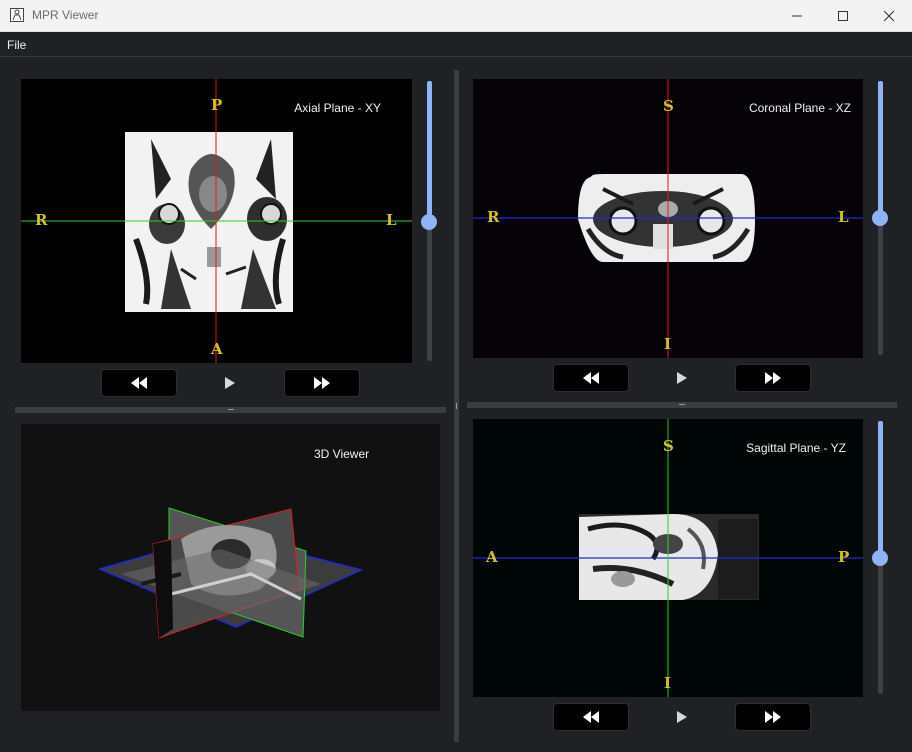 This screenshot has height=752, width=912. I want to click on view-title: Axial Plane - XY, so click(337, 108).